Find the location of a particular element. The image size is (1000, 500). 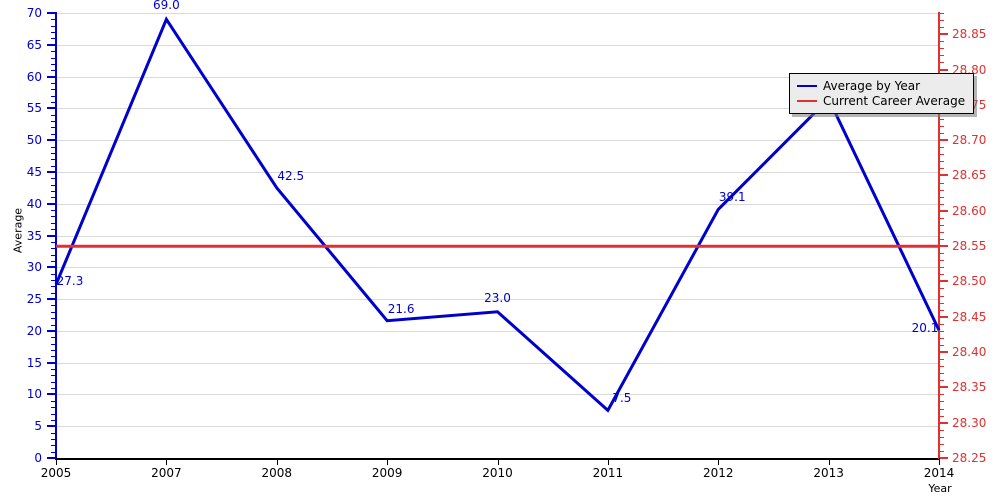

data-point-label: 7.5 is located at coordinates (622, 398).